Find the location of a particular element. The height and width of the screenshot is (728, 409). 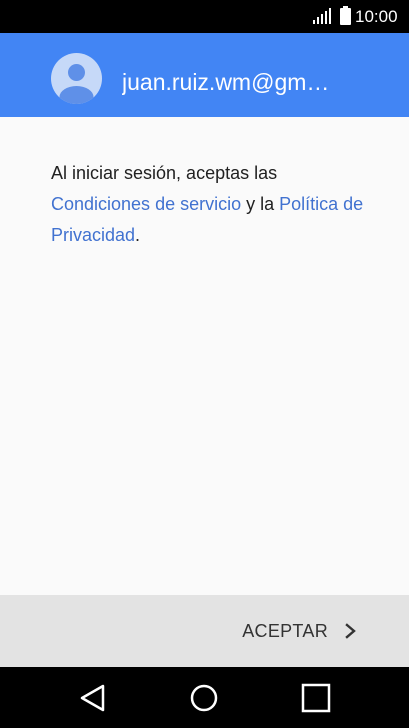

action-bar: ACEPTAR is located at coordinates (204, 631).